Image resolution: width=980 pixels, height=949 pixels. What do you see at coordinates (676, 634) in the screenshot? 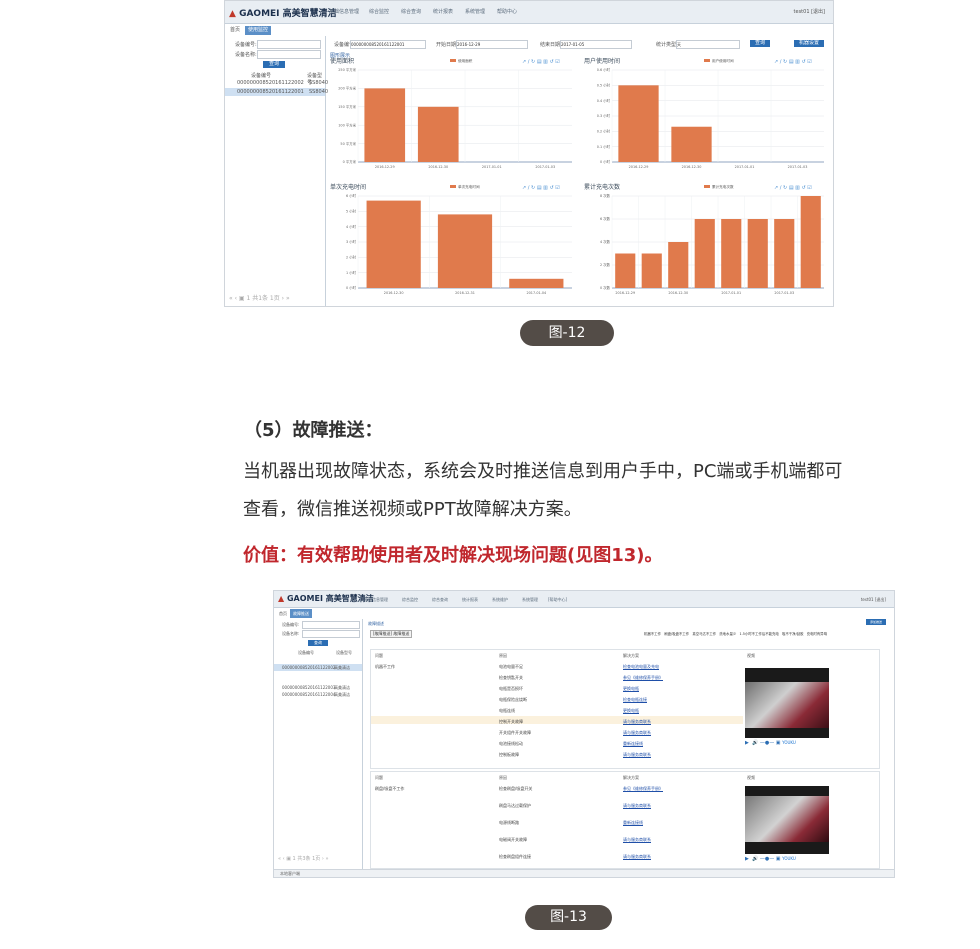
I see `fault-tab: 刷盘/吸盘不工作` at bounding box center [676, 634].